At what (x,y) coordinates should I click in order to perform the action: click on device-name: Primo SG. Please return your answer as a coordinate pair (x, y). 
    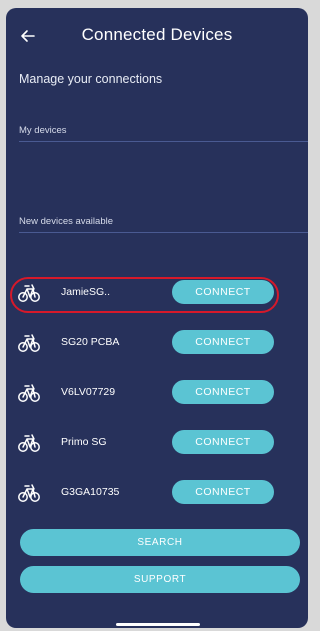
    Looking at the image, I should click on (84, 442).